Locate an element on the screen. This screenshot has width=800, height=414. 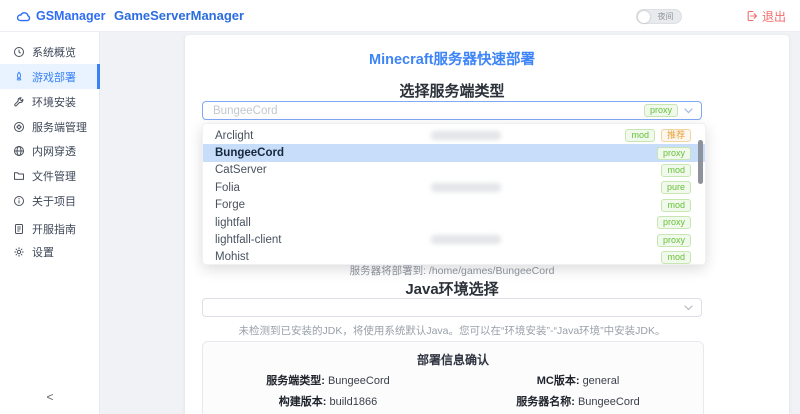
java-env-select is located at coordinates (452, 307).